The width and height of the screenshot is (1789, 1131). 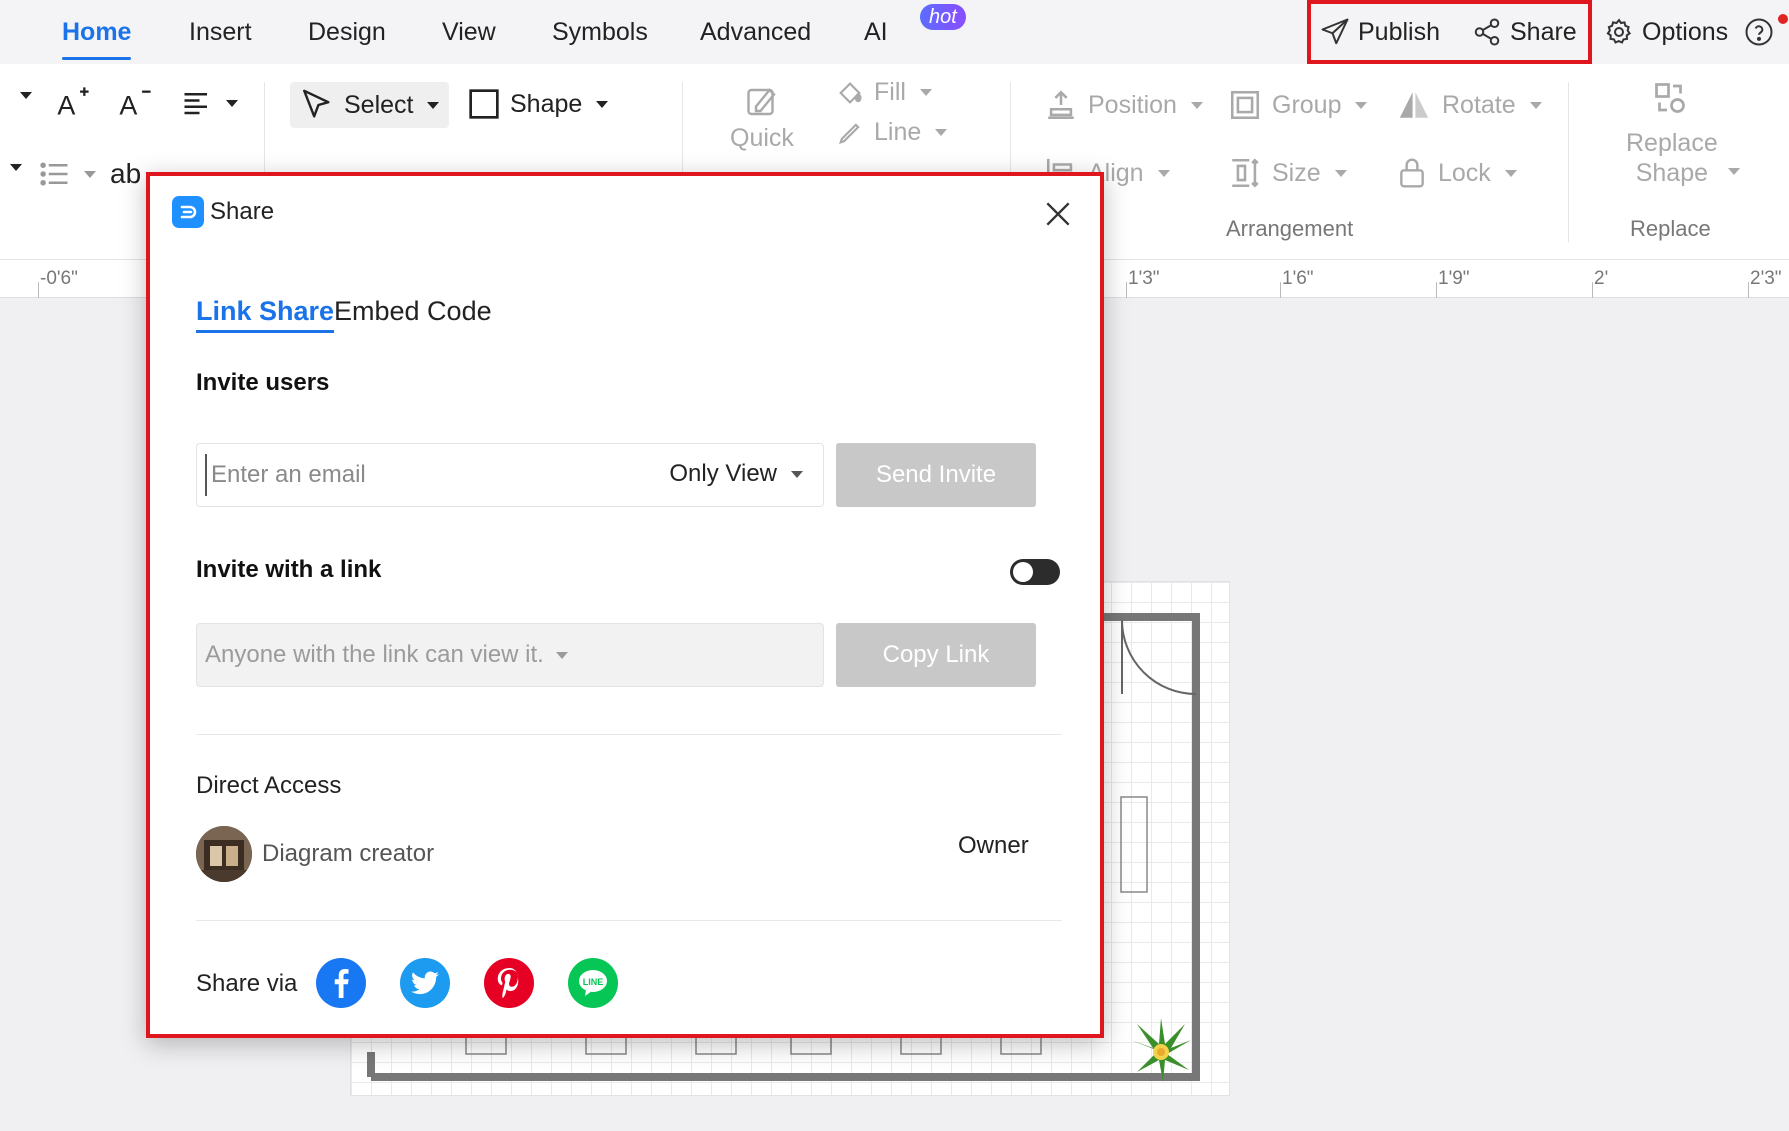 What do you see at coordinates (1035, 572) in the screenshot?
I see `link-share-toggle` at bounding box center [1035, 572].